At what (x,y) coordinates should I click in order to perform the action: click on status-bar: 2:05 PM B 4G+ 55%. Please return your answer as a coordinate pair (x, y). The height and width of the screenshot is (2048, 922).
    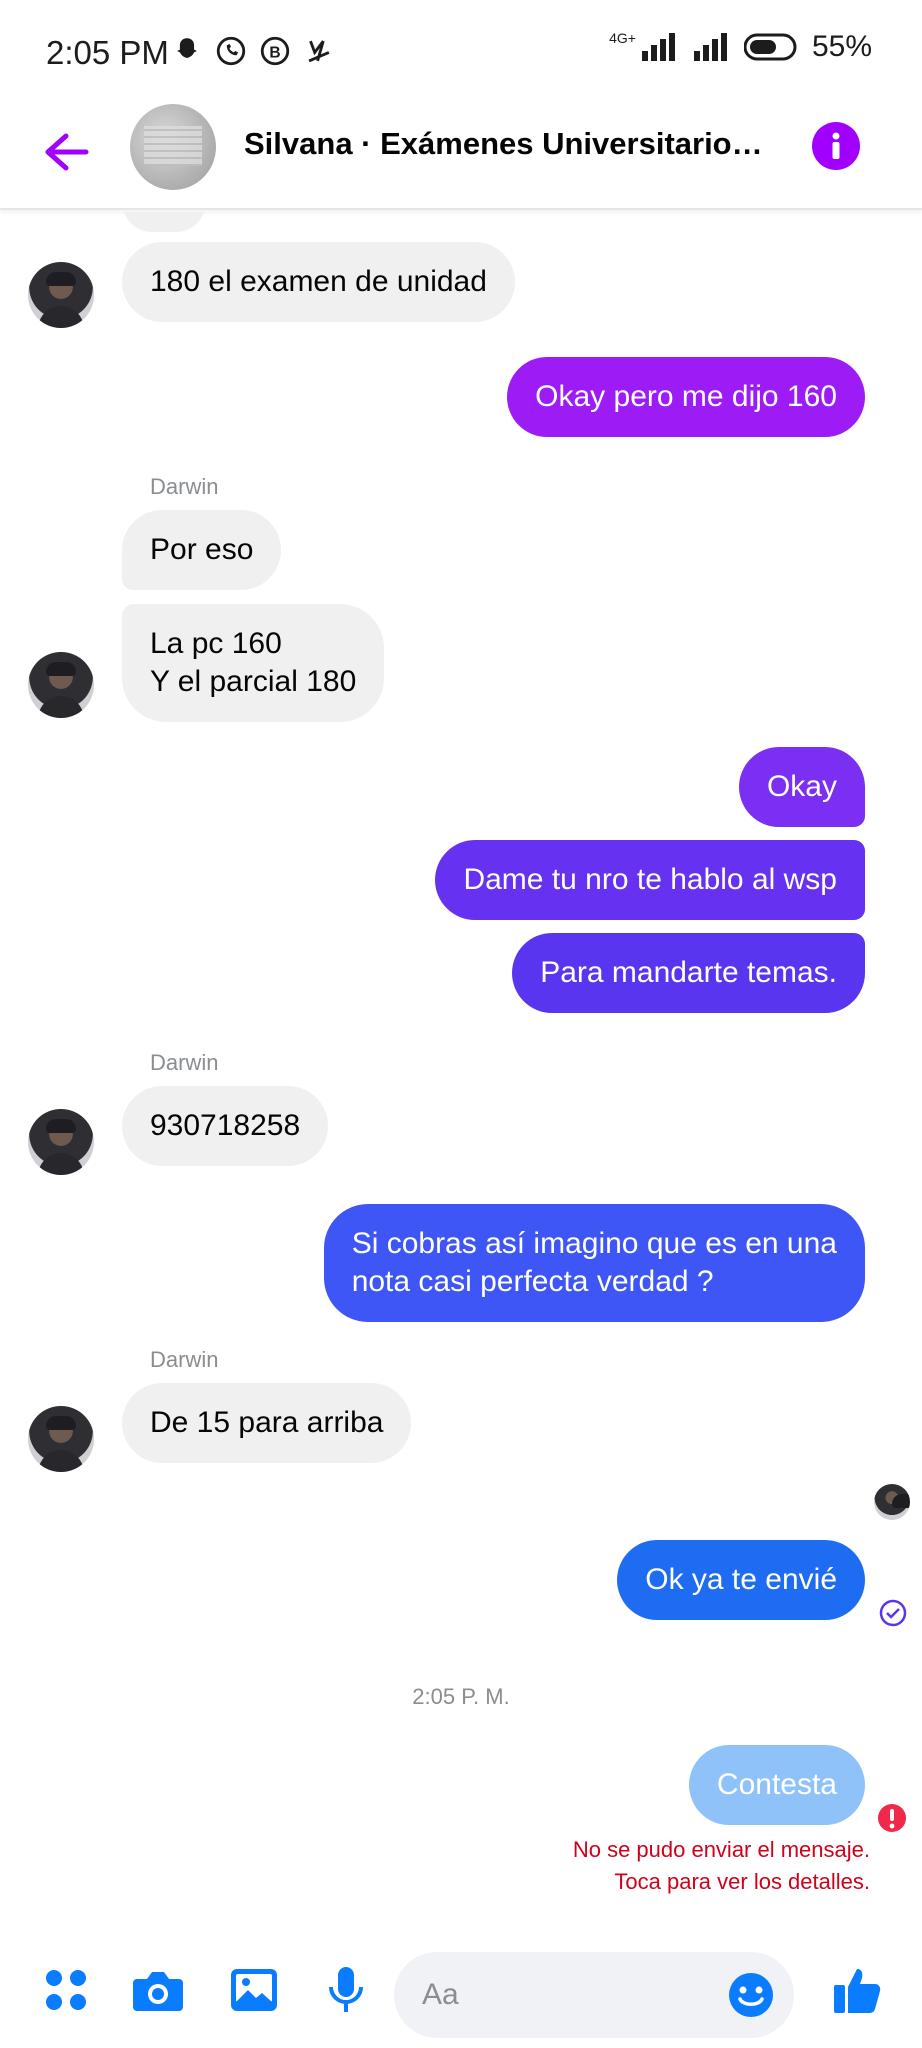
    Looking at the image, I should click on (461, 52).